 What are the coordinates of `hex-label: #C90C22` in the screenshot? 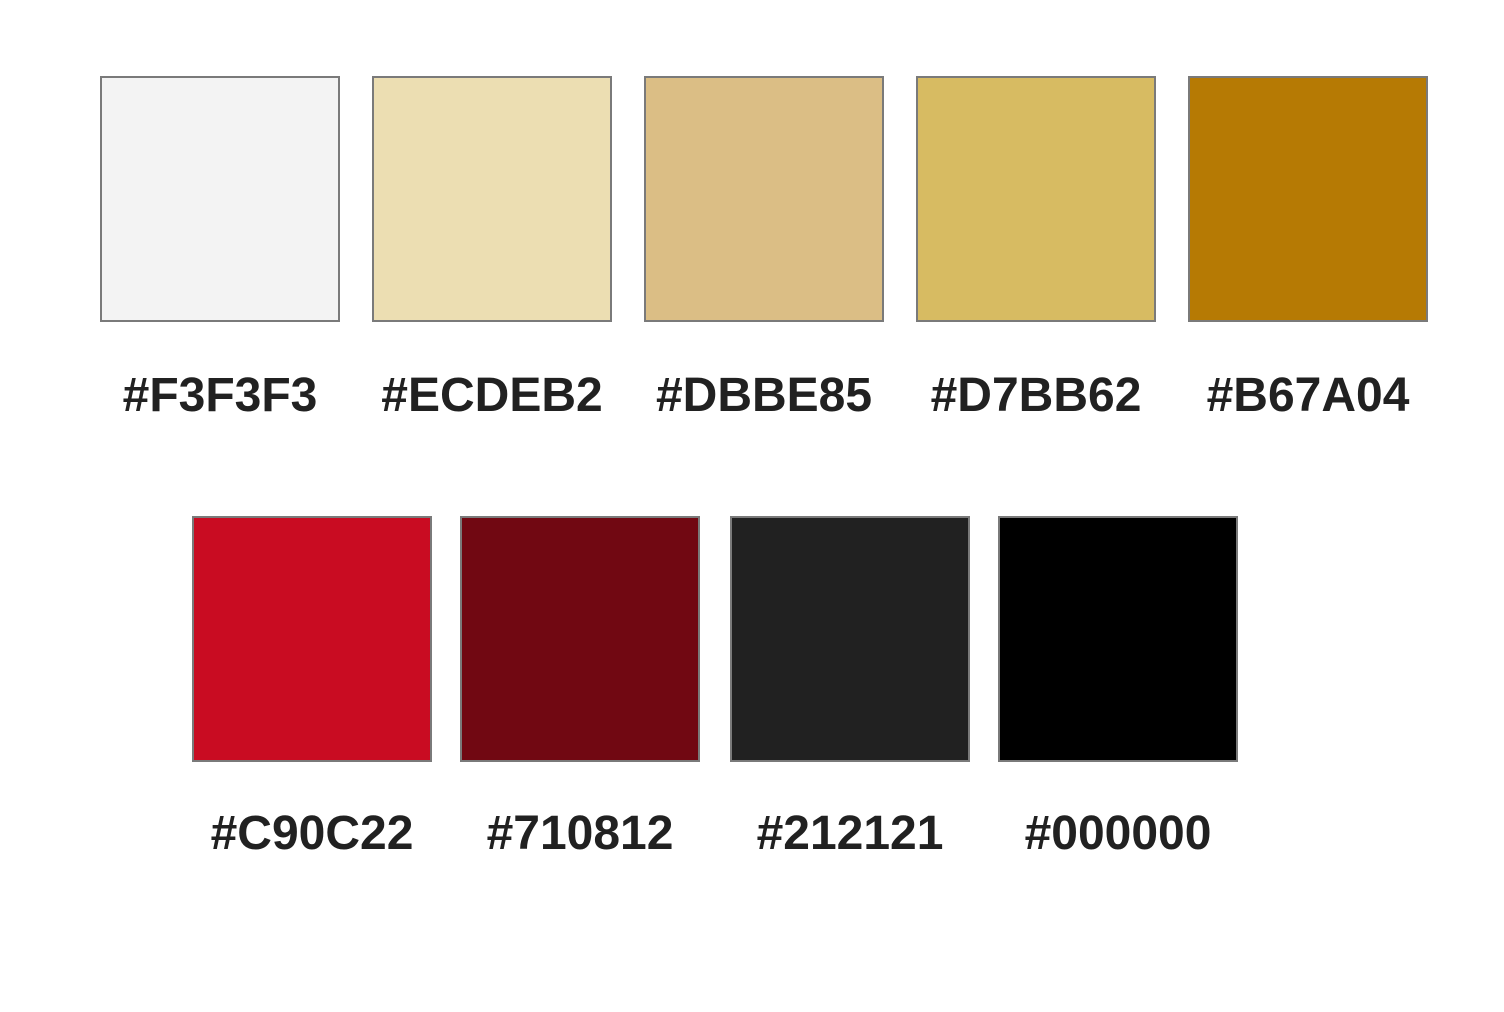 It's located at (312, 833).